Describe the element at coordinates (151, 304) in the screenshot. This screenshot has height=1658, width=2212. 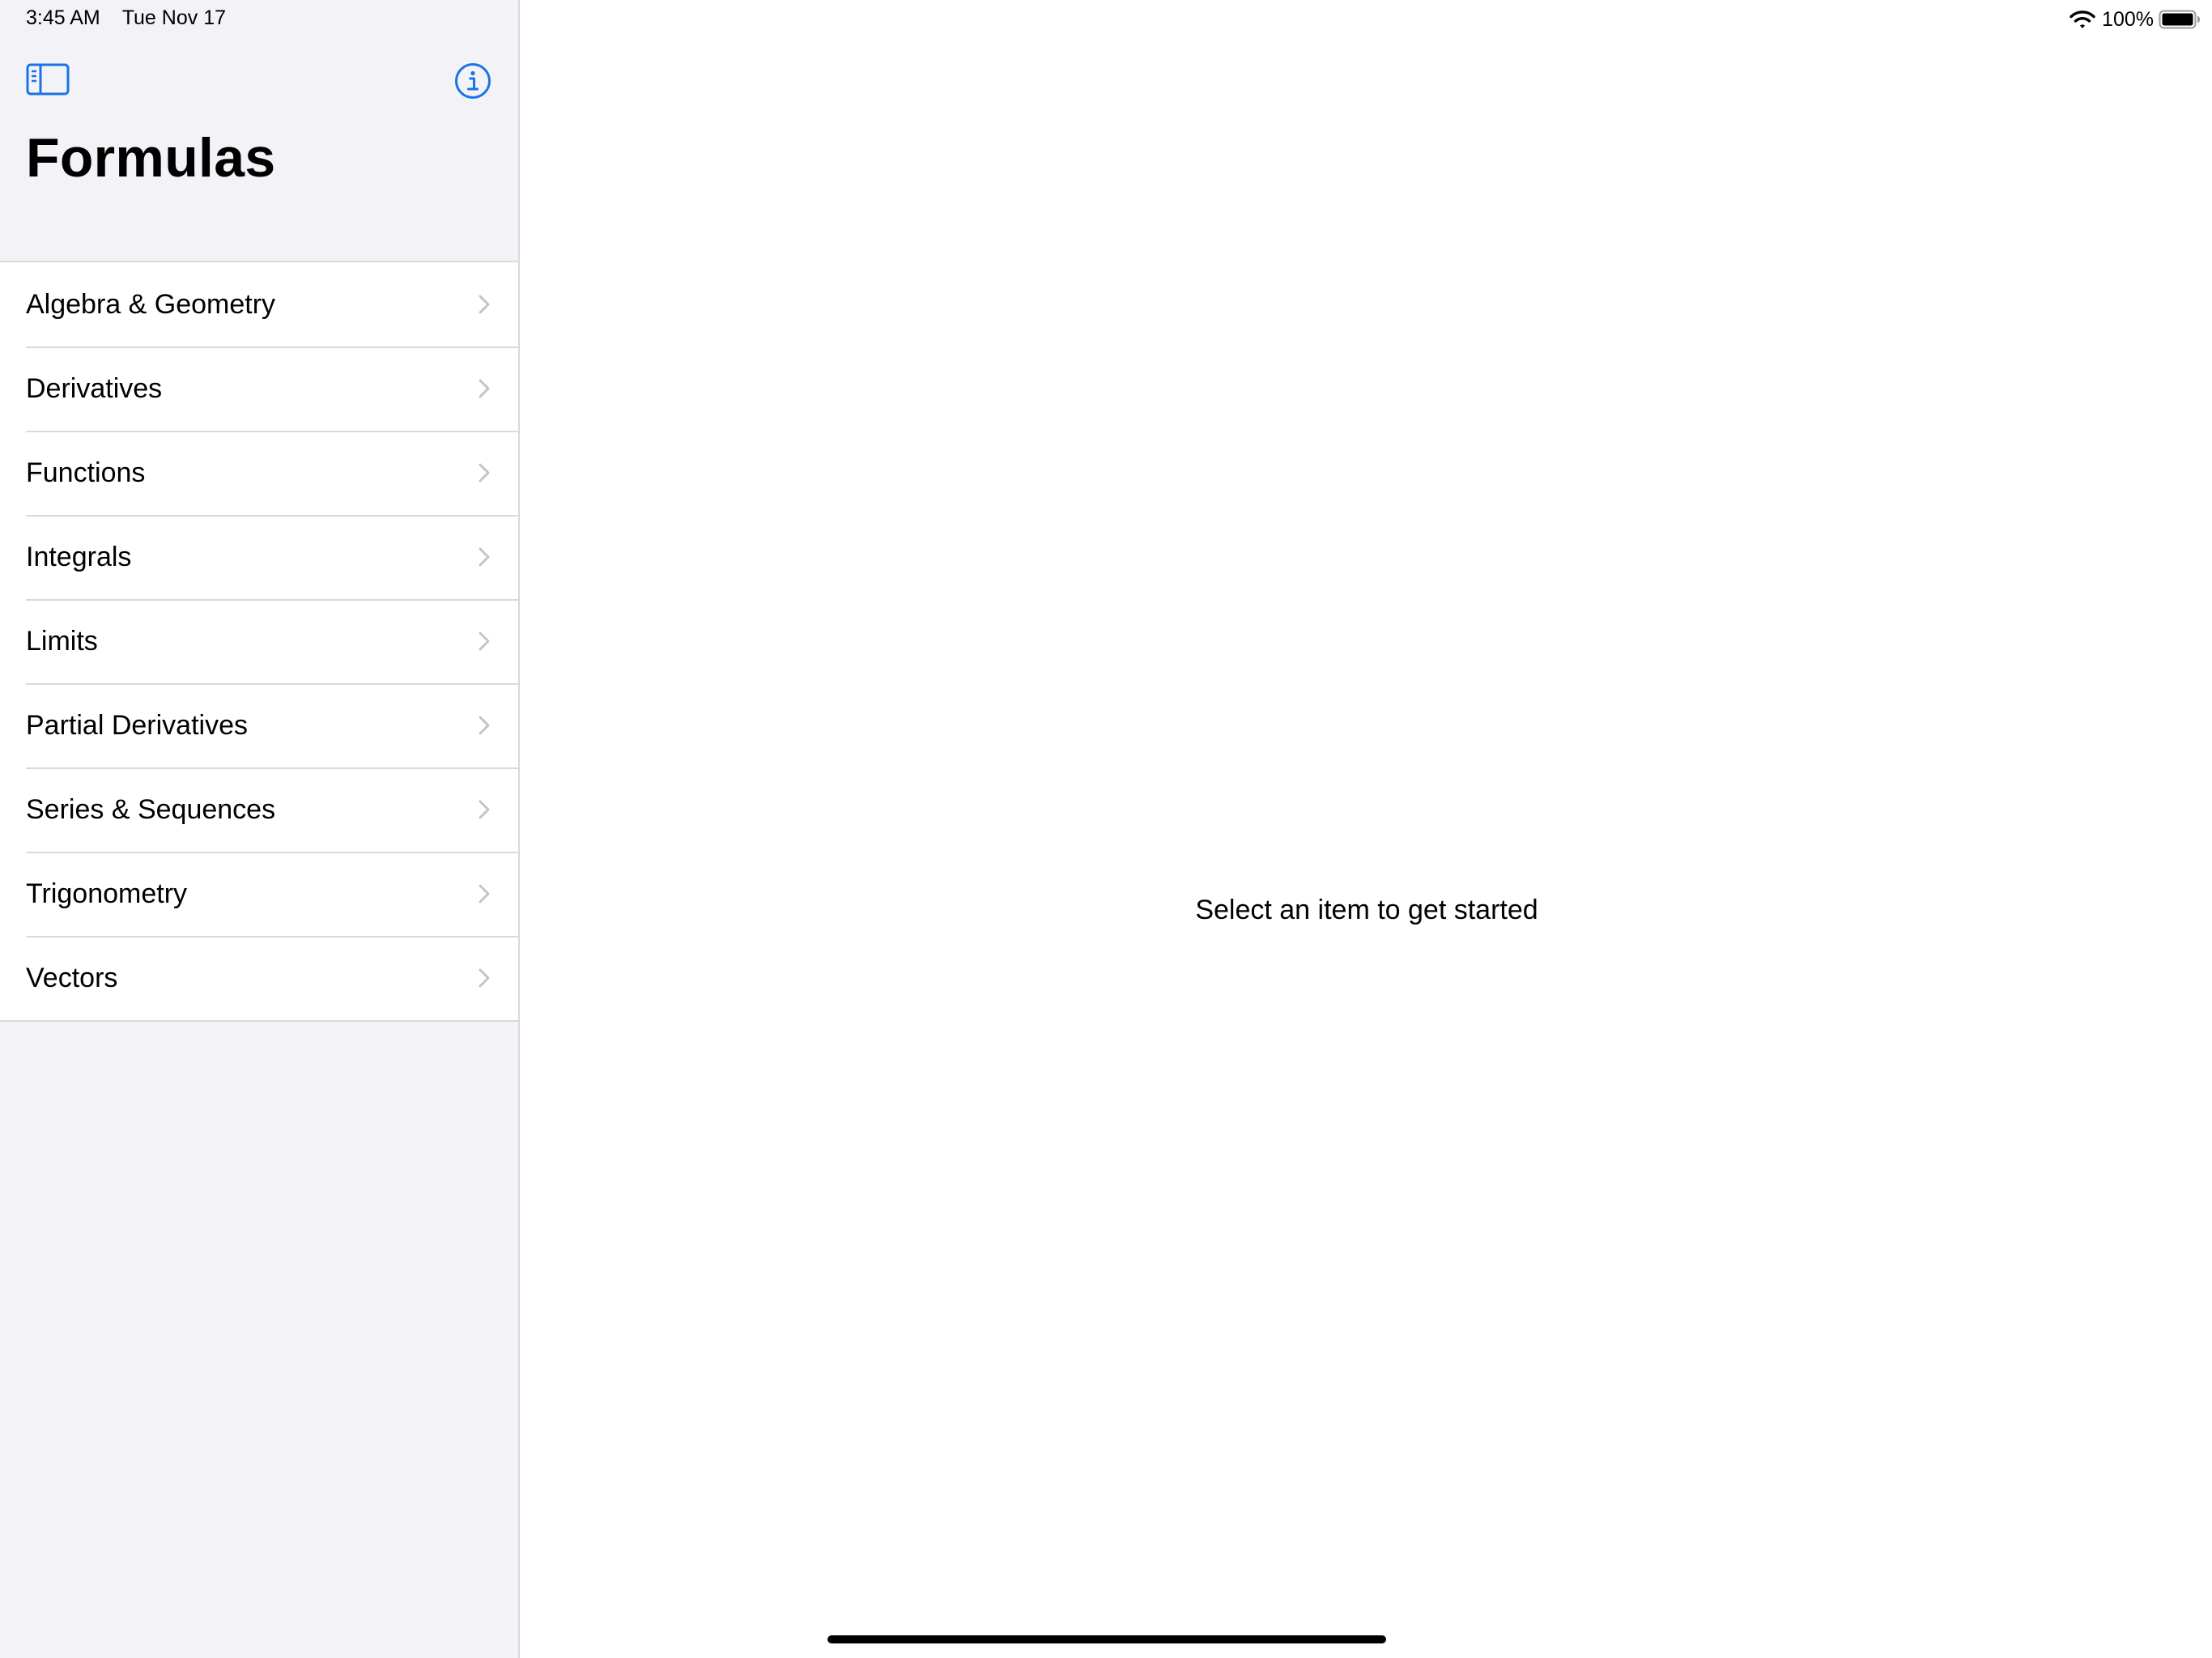
I see `list-item-label: Algebra & Geometry` at that location.